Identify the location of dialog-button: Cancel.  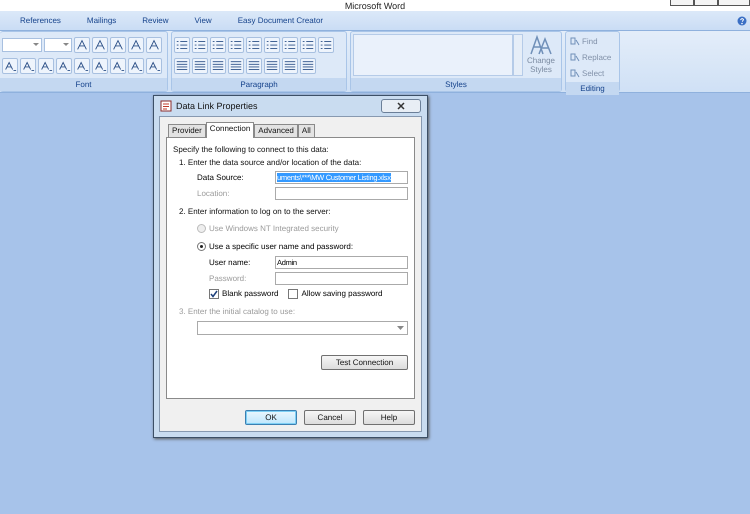
(330, 417).